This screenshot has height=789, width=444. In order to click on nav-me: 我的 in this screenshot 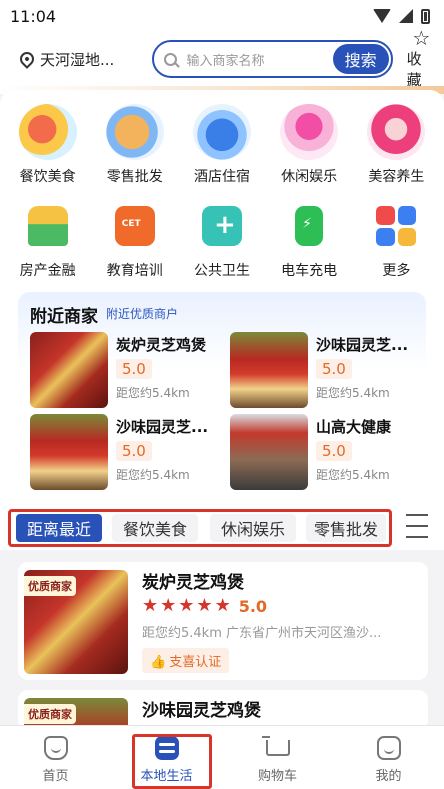, I will do `click(388, 757)`.